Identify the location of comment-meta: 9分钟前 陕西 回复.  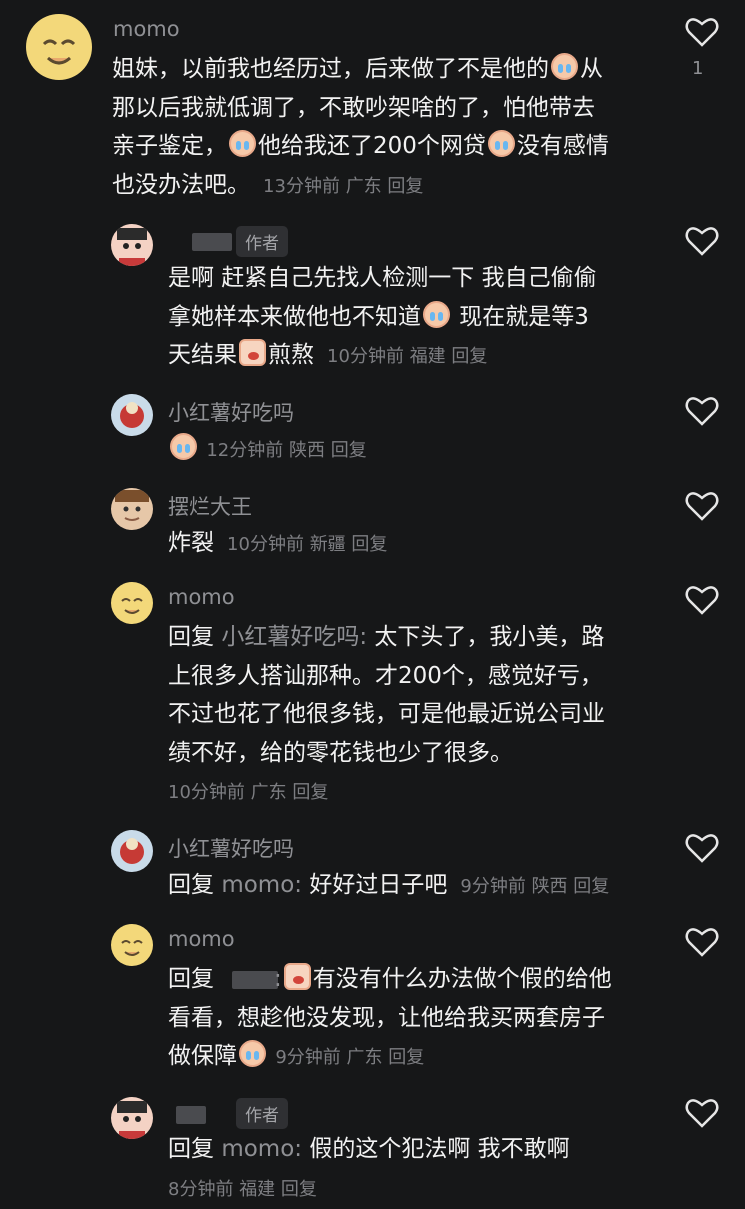
(535, 886).